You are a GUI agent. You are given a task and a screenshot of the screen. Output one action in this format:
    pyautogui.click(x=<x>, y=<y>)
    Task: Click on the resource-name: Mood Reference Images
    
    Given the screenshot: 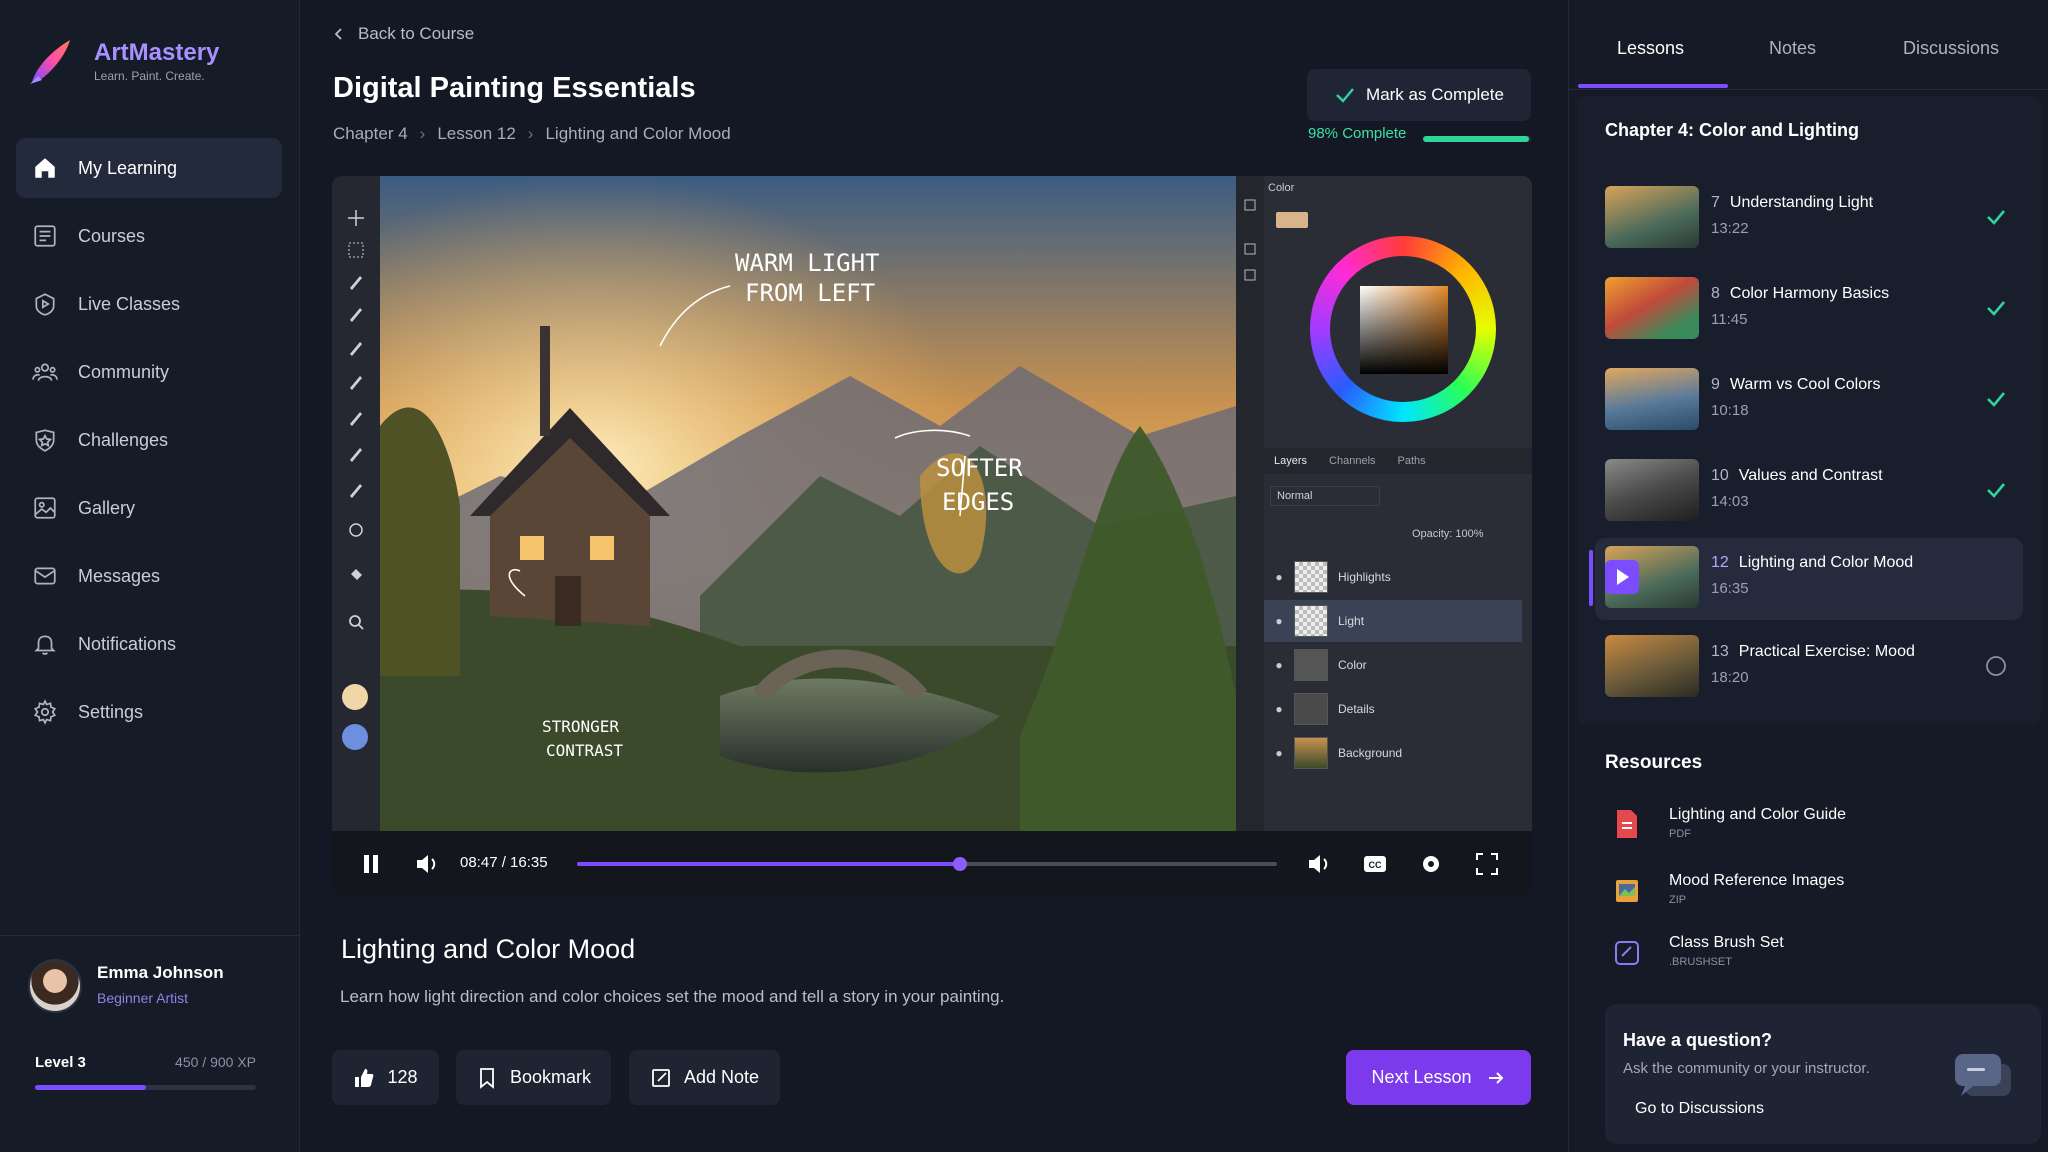 What is the action you would take?
    pyautogui.click(x=1757, y=880)
    